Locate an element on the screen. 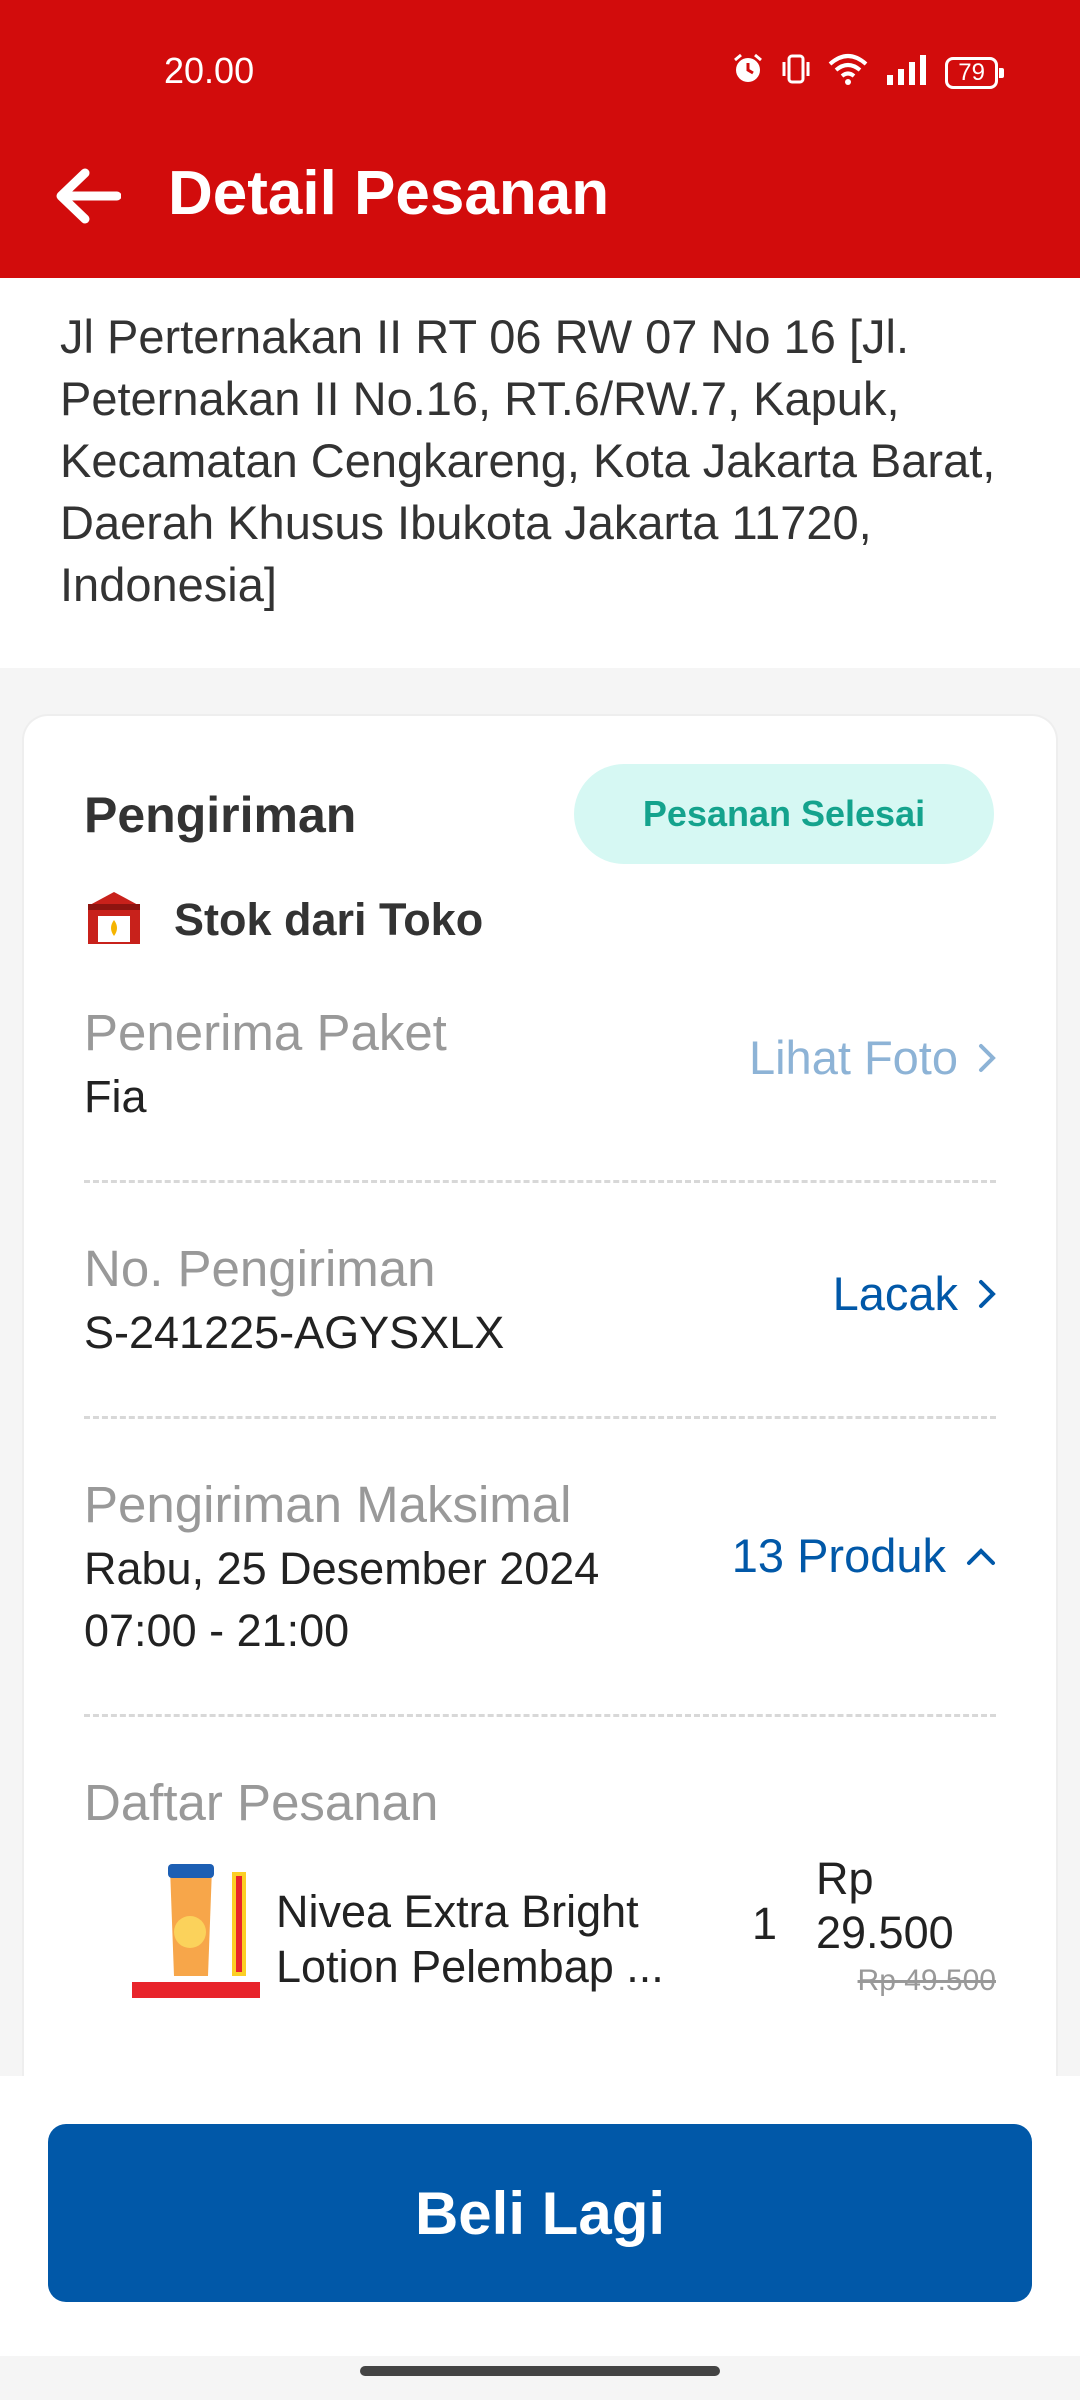 This screenshot has width=1080, height=2400. delivery-time: 07:00 - 21:00 is located at coordinates (217, 1630).